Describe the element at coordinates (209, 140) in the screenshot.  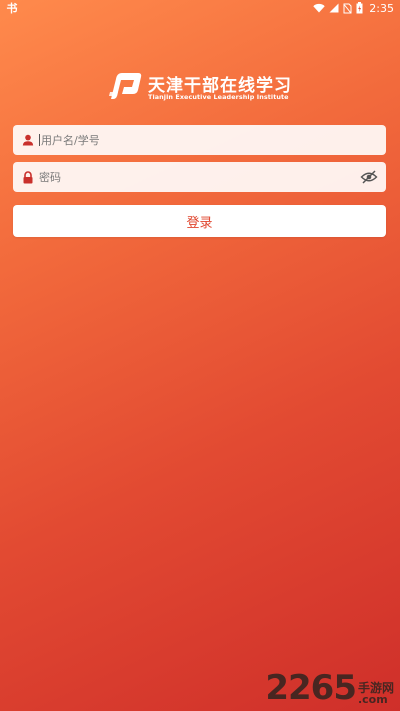
I see `username-input` at that location.